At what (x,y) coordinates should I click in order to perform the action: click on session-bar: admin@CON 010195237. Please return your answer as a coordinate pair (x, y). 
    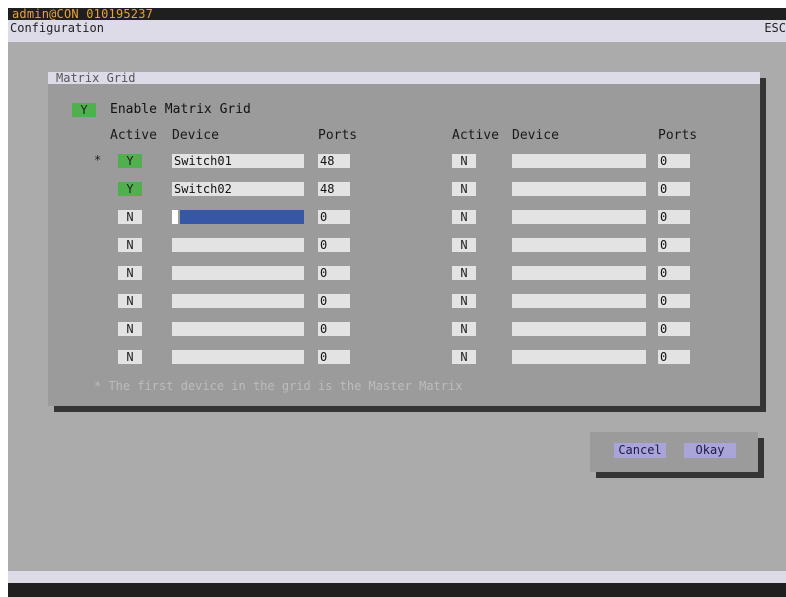
    Looking at the image, I should click on (397, 14).